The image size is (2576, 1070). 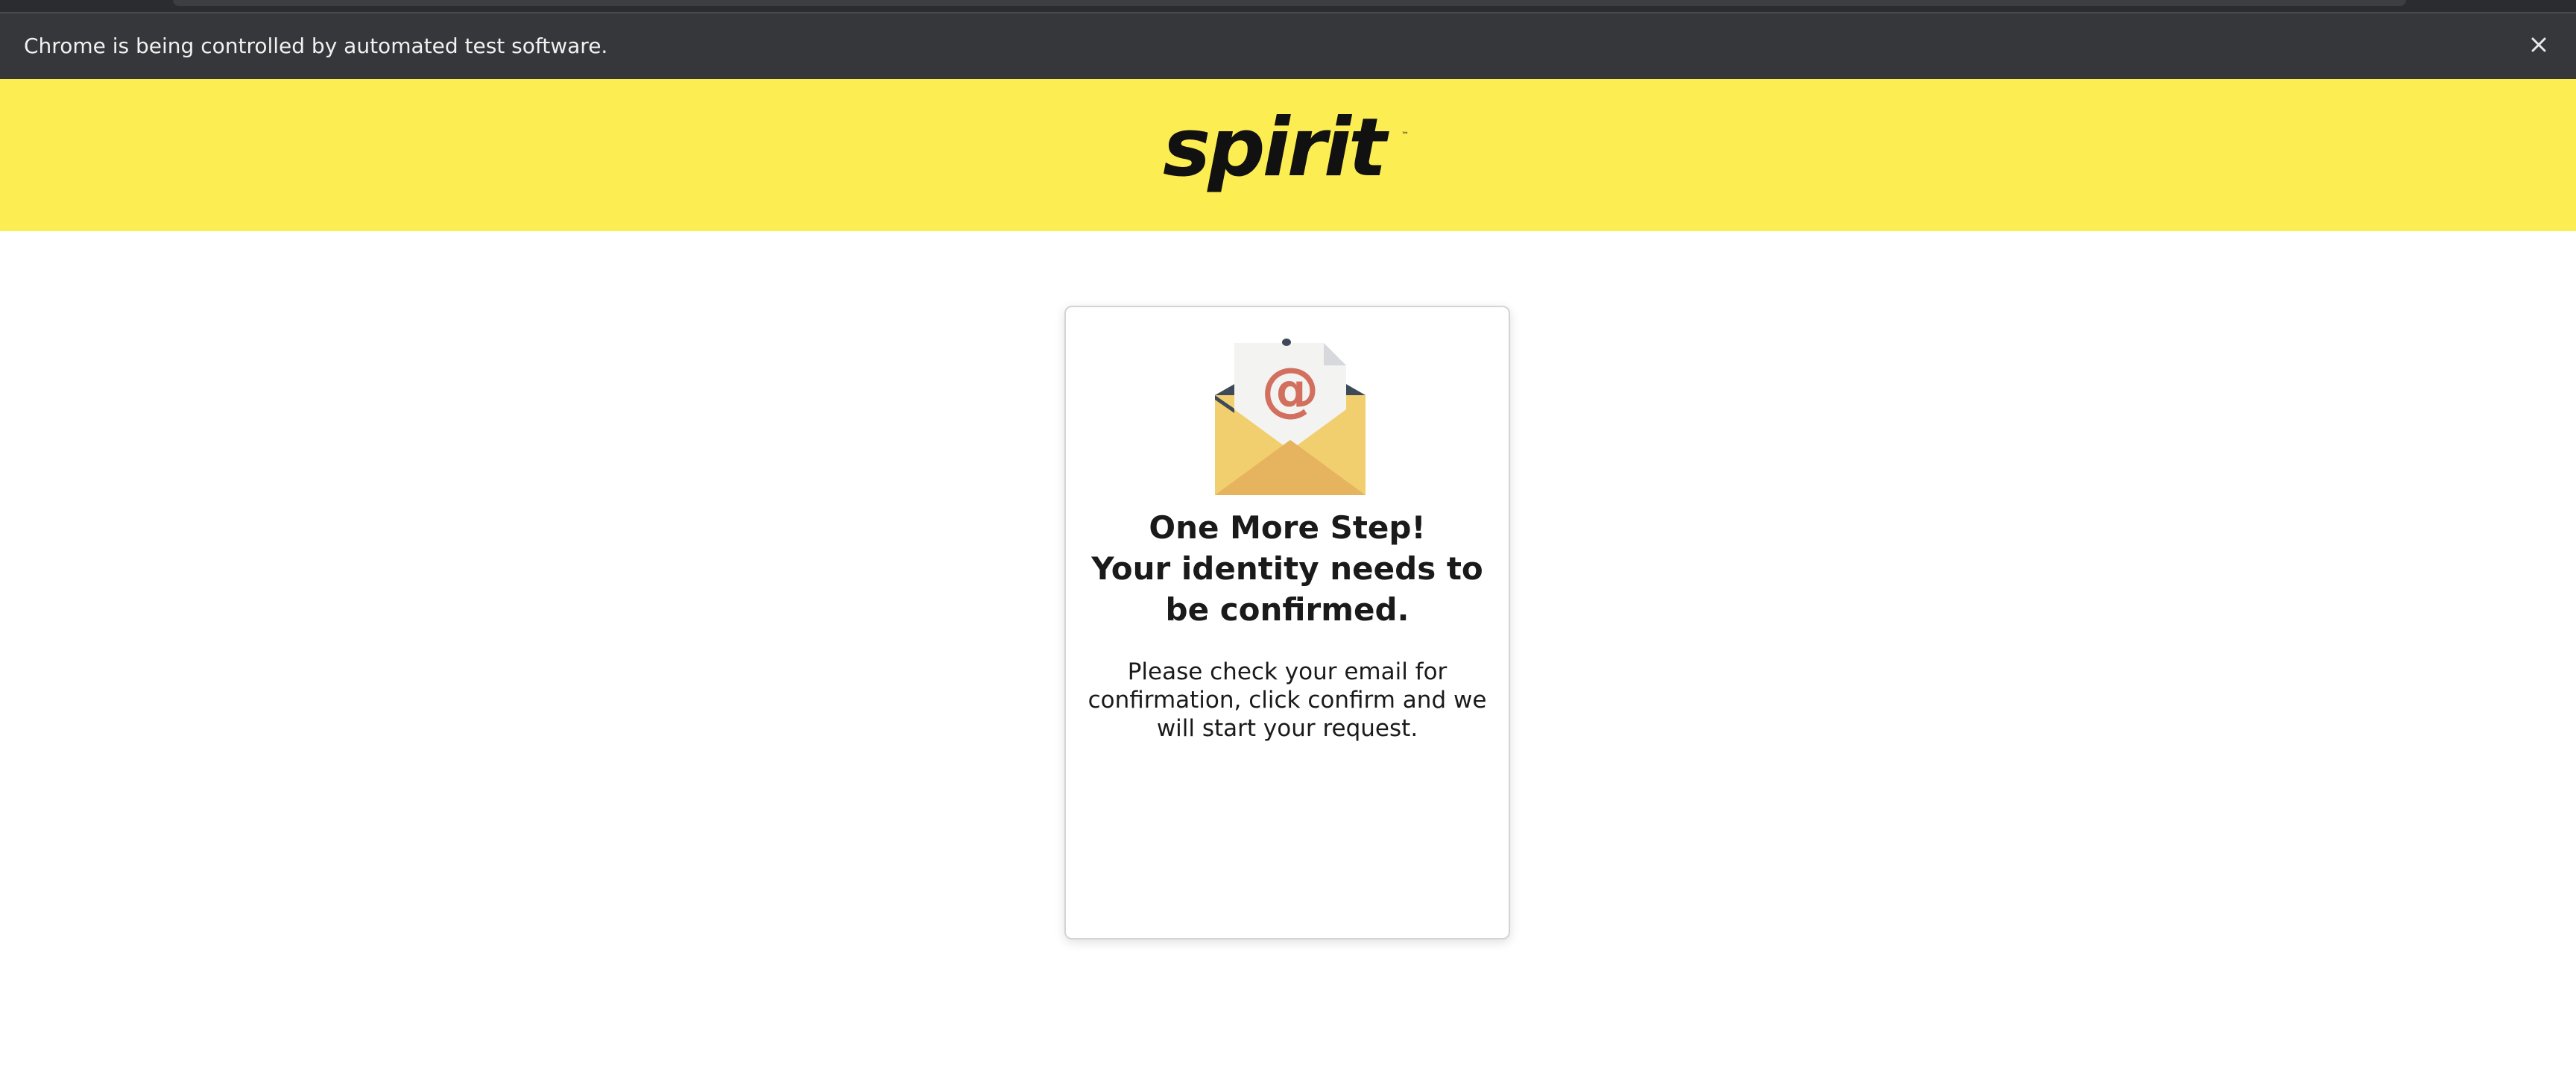 What do you see at coordinates (2539, 45) in the screenshot?
I see `close-icon` at bounding box center [2539, 45].